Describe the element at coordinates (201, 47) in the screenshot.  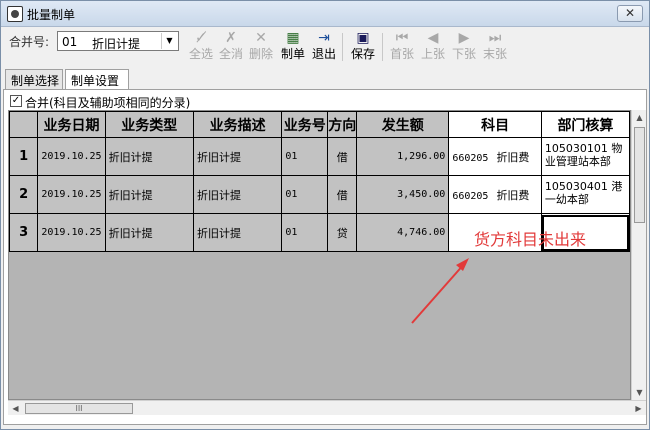
I see `select-all-button: ✓̸ 全选` at that location.